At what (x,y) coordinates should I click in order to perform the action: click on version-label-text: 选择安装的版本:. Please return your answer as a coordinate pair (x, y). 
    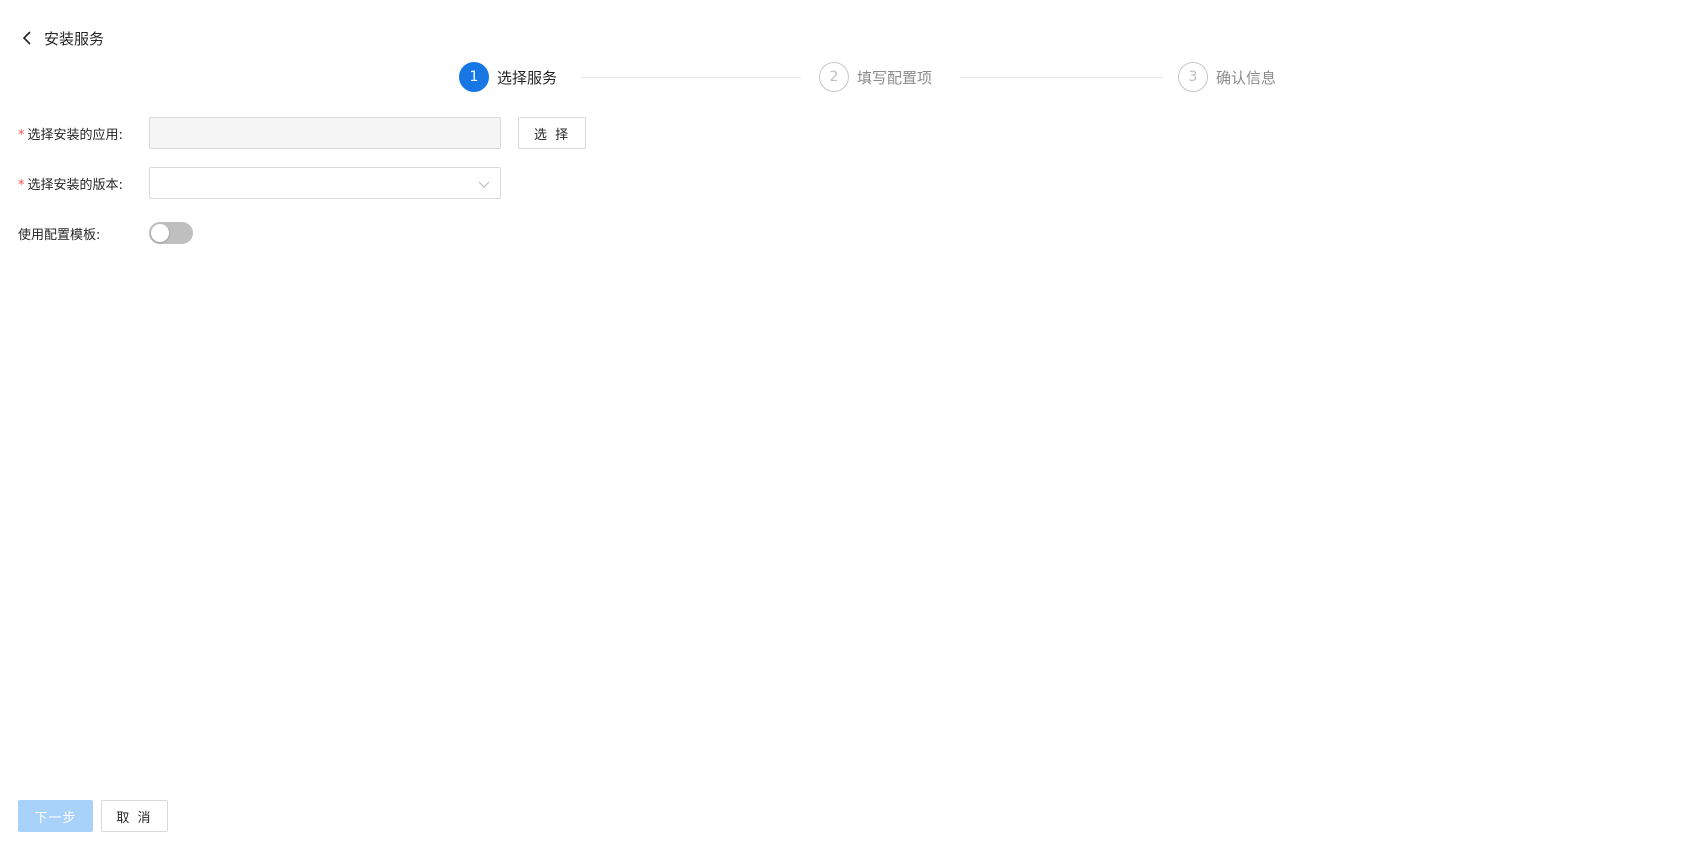
    Looking at the image, I should click on (75, 185).